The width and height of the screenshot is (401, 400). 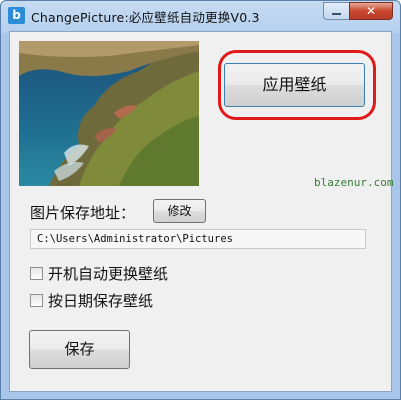 I want to click on title-bar: b ChangePicture:必应壁纸自动更换V0.3 ✕, so click(x=200, y=16).